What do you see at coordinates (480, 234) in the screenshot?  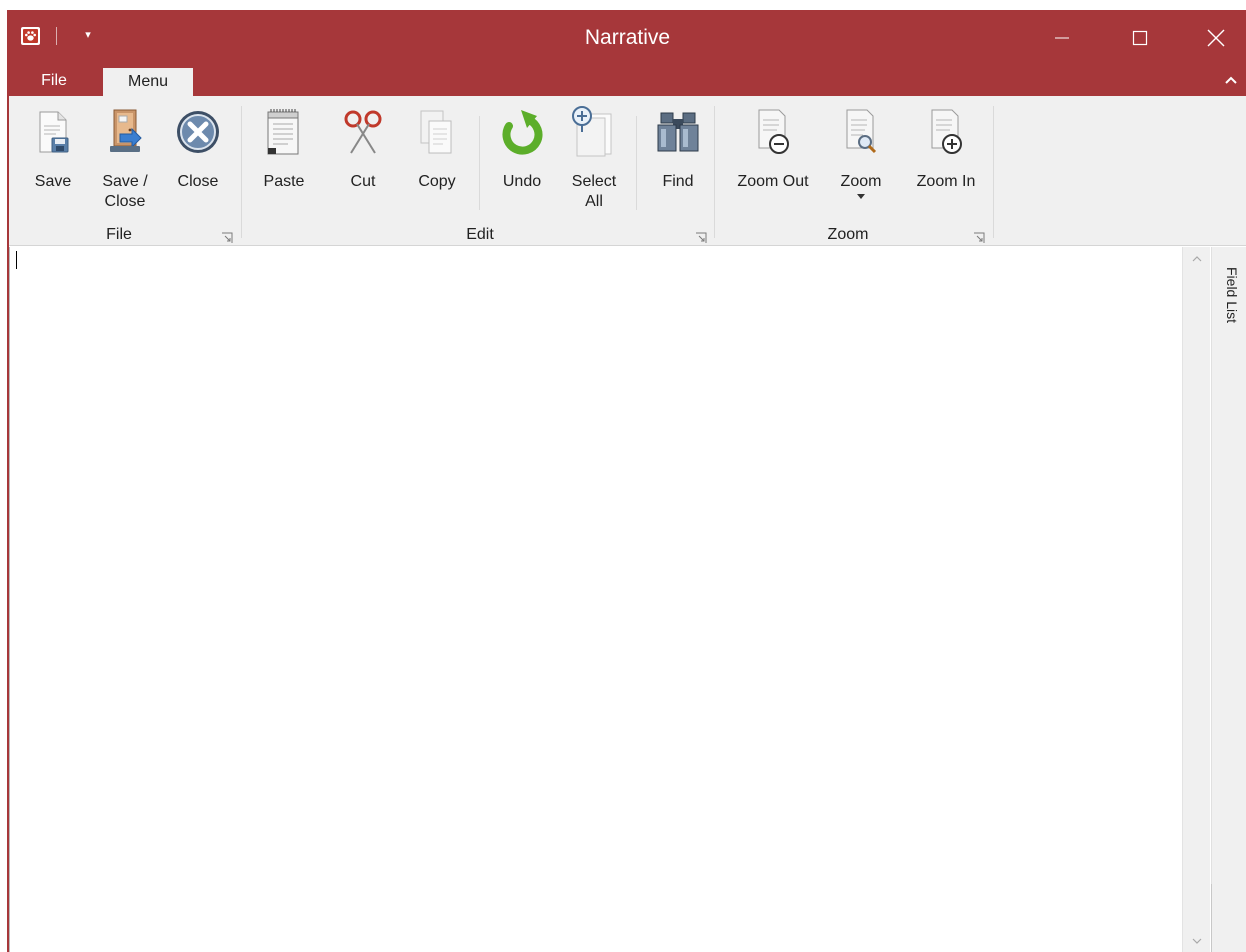 I see `group-label-edit: Edit` at bounding box center [480, 234].